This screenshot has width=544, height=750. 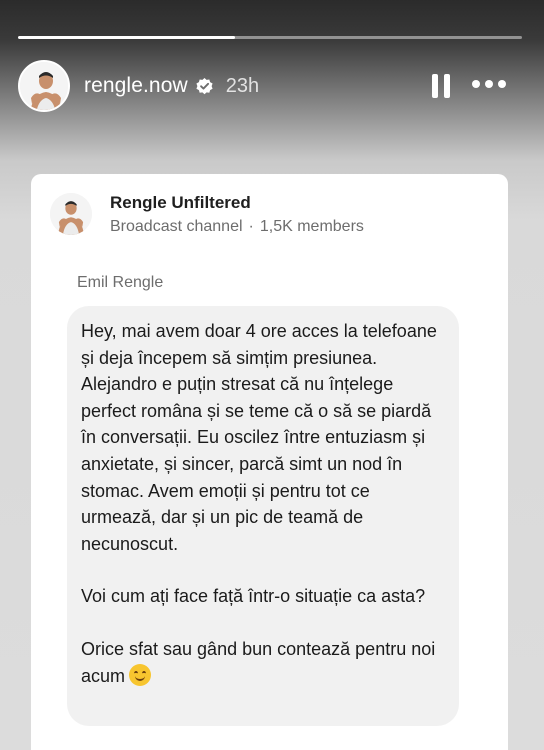 I want to click on channel-photo-icon, so click(x=71, y=214).